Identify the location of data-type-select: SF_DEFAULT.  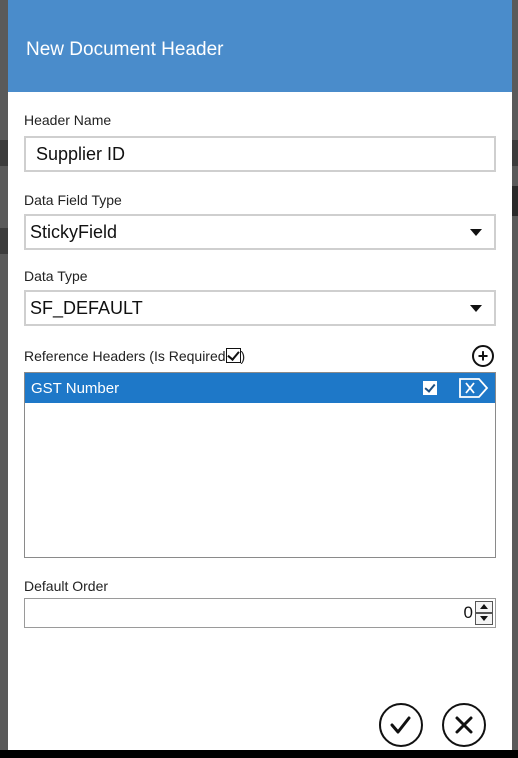
(260, 308).